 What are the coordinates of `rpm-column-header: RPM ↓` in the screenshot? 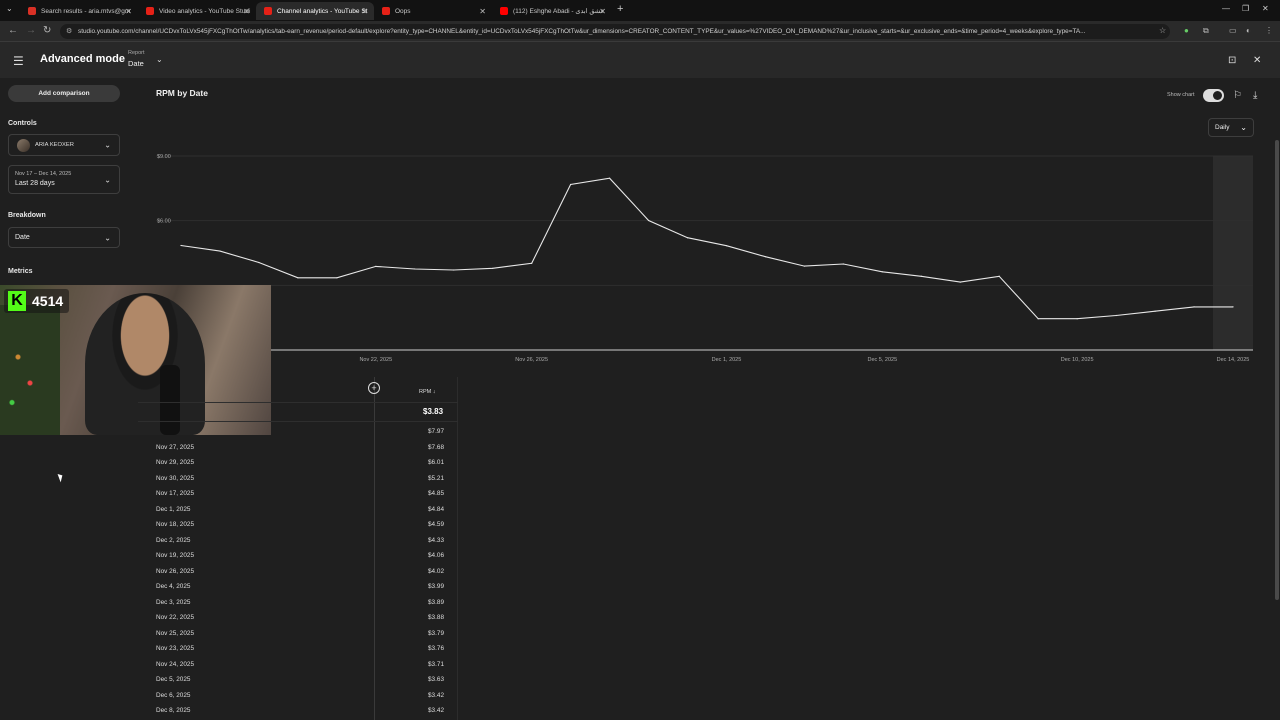 It's located at (427, 392).